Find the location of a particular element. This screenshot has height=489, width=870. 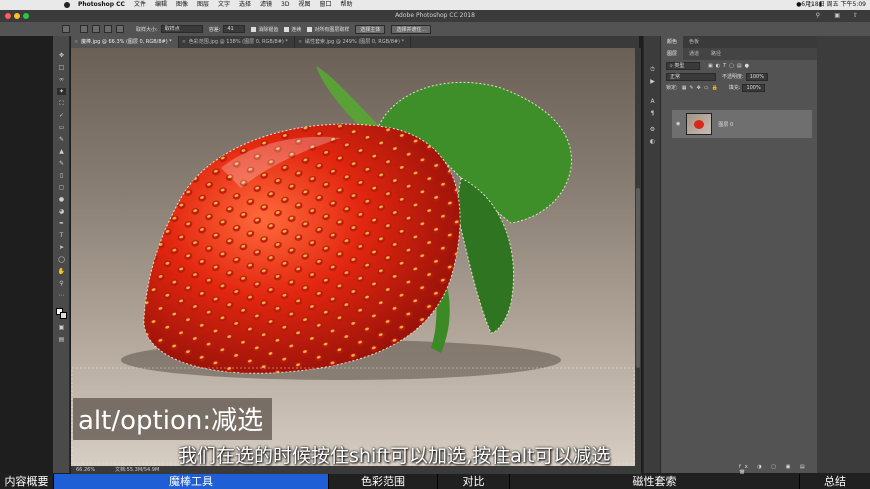

lock-icons: ▦✎✥▭🔒 is located at coordinates (701, 88).